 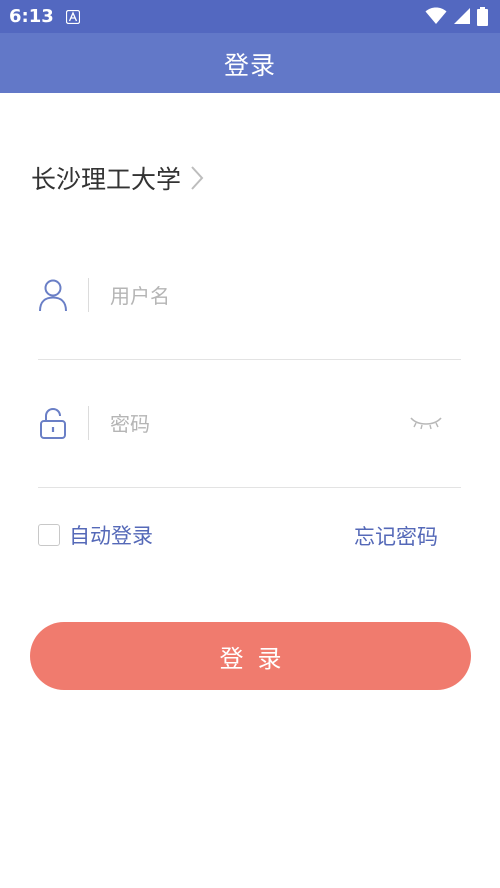 What do you see at coordinates (197, 178) in the screenshot?
I see `chevron-right-icon` at bounding box center [197, 178].